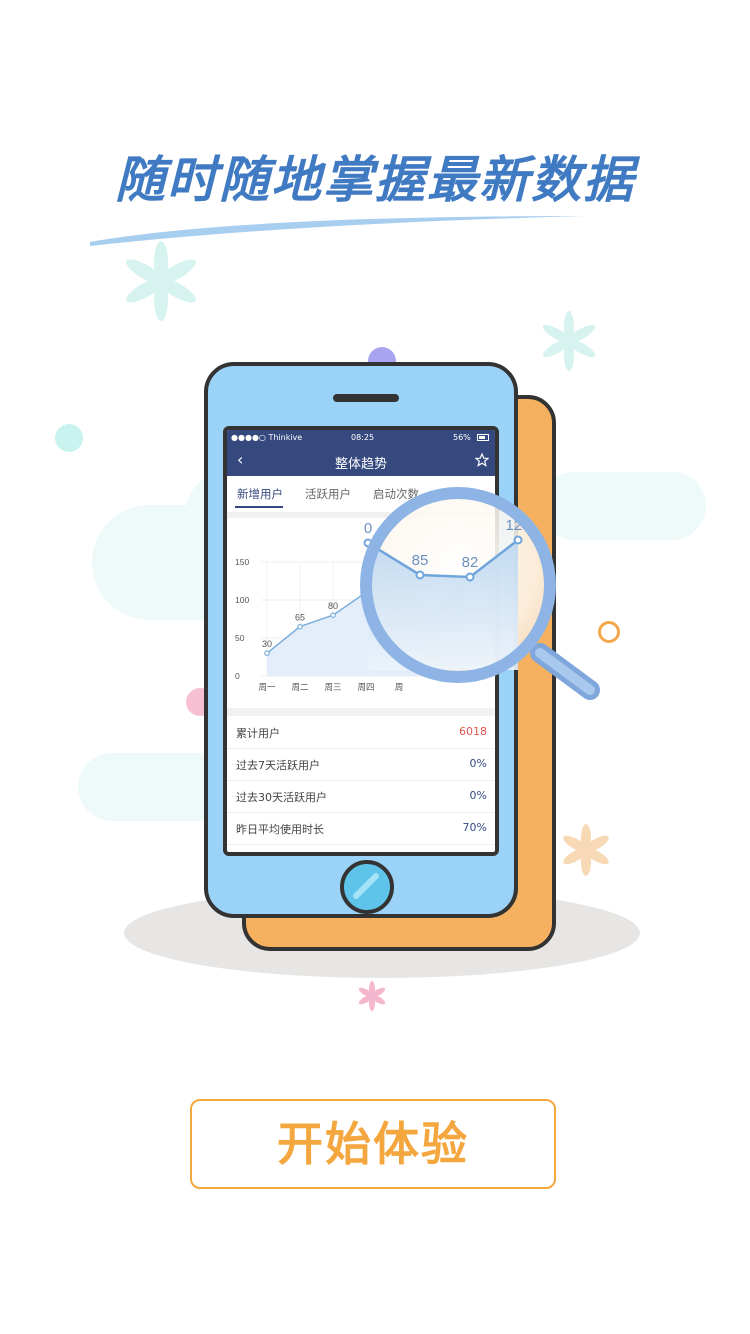  Describe the element at coordinates (470, 562) in the screenshot. I see `magnified-data-label: 82` at that location.